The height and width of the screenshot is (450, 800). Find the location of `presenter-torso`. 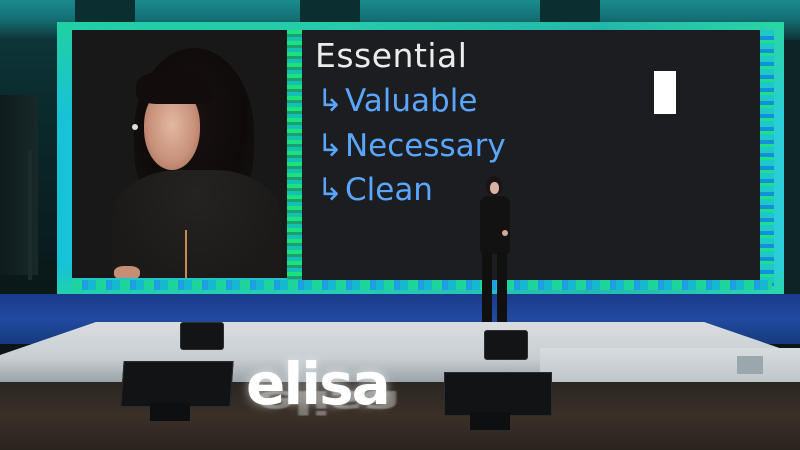

presenter-torso is located at coordinates (495, 225).